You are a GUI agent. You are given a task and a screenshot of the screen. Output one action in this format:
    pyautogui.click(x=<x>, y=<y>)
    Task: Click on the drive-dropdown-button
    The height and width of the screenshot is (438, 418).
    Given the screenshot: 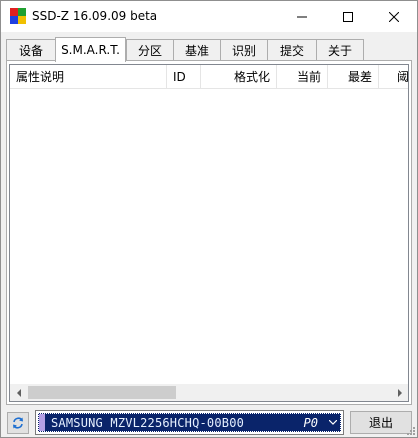 What is the action you would take?
    pyautogui.click(x=333, y=422)
    